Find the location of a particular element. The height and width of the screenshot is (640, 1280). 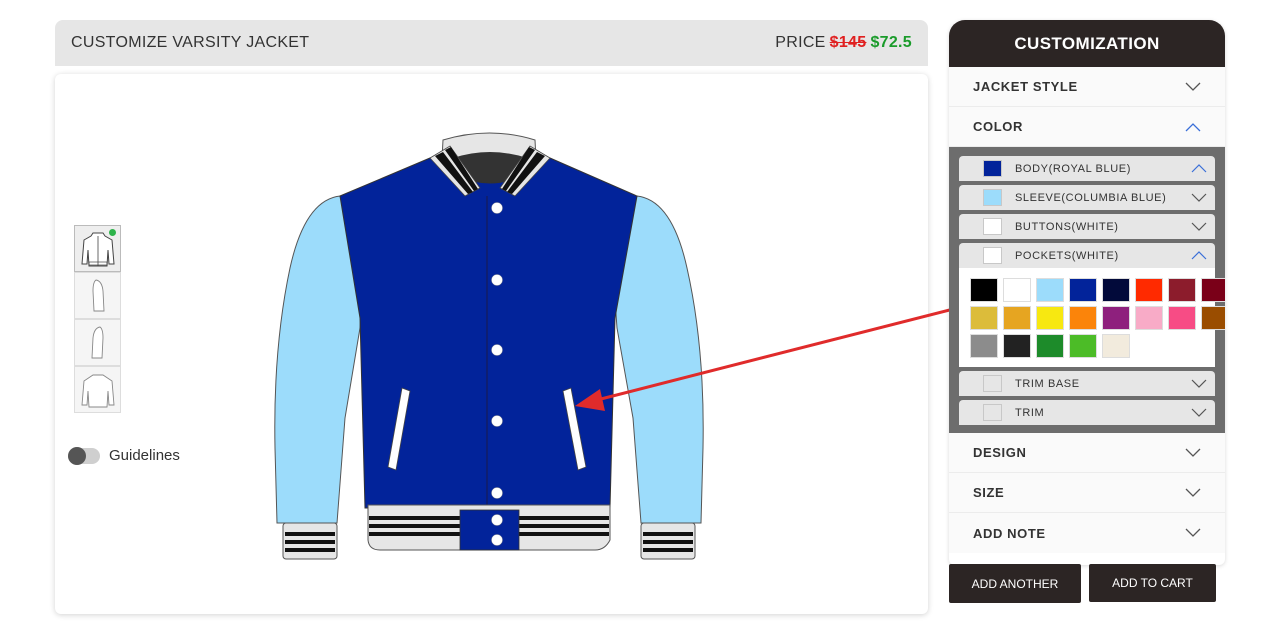

section-color: COLOR is located at coordinates (1087, 127).